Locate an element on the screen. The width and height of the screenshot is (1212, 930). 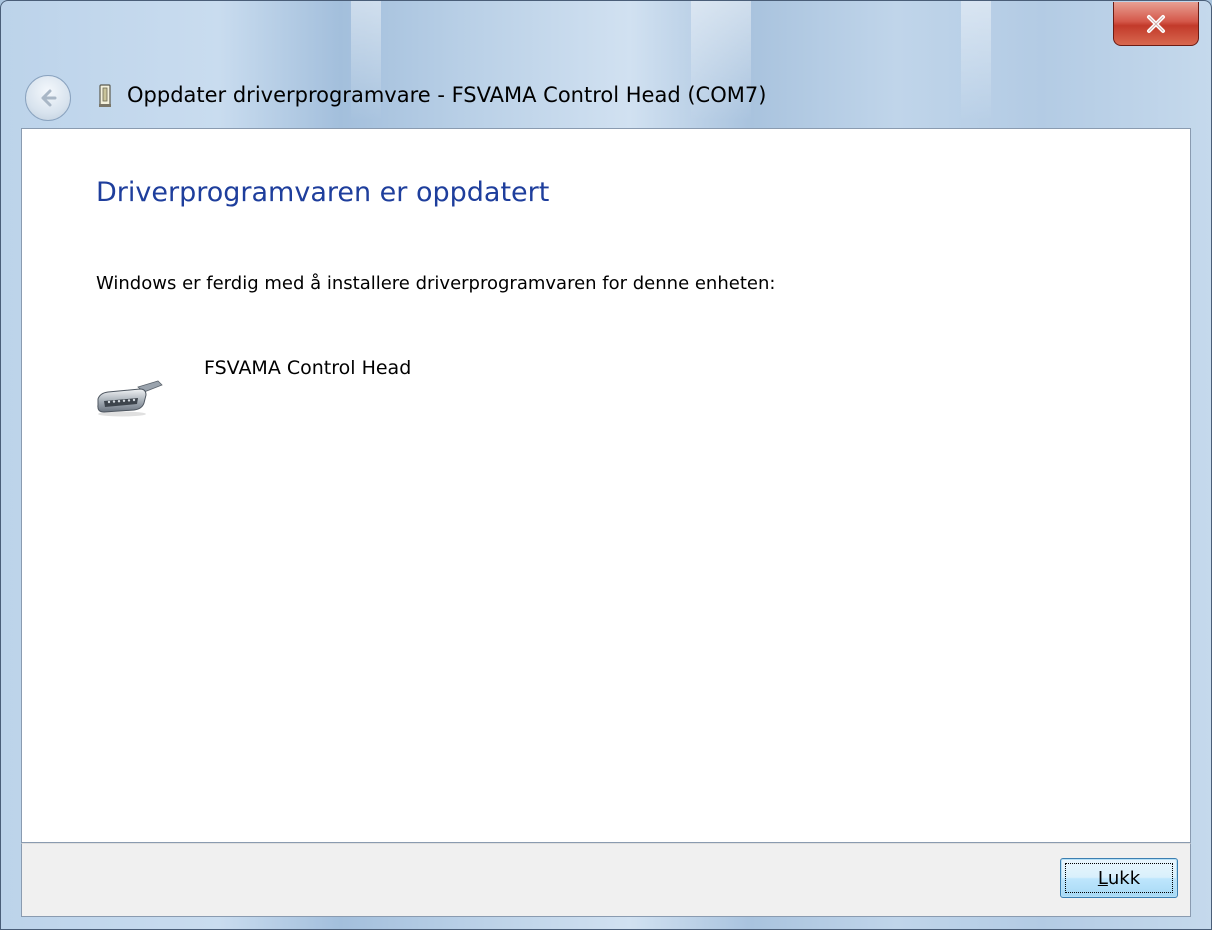
close-button: Lukk is located at coordinates (1119, 878).